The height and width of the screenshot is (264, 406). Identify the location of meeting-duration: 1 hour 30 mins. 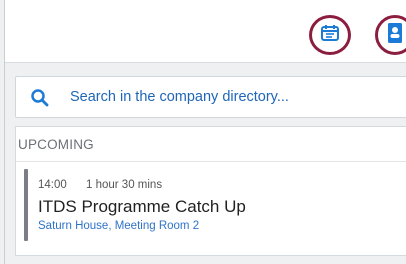
(124, 185).